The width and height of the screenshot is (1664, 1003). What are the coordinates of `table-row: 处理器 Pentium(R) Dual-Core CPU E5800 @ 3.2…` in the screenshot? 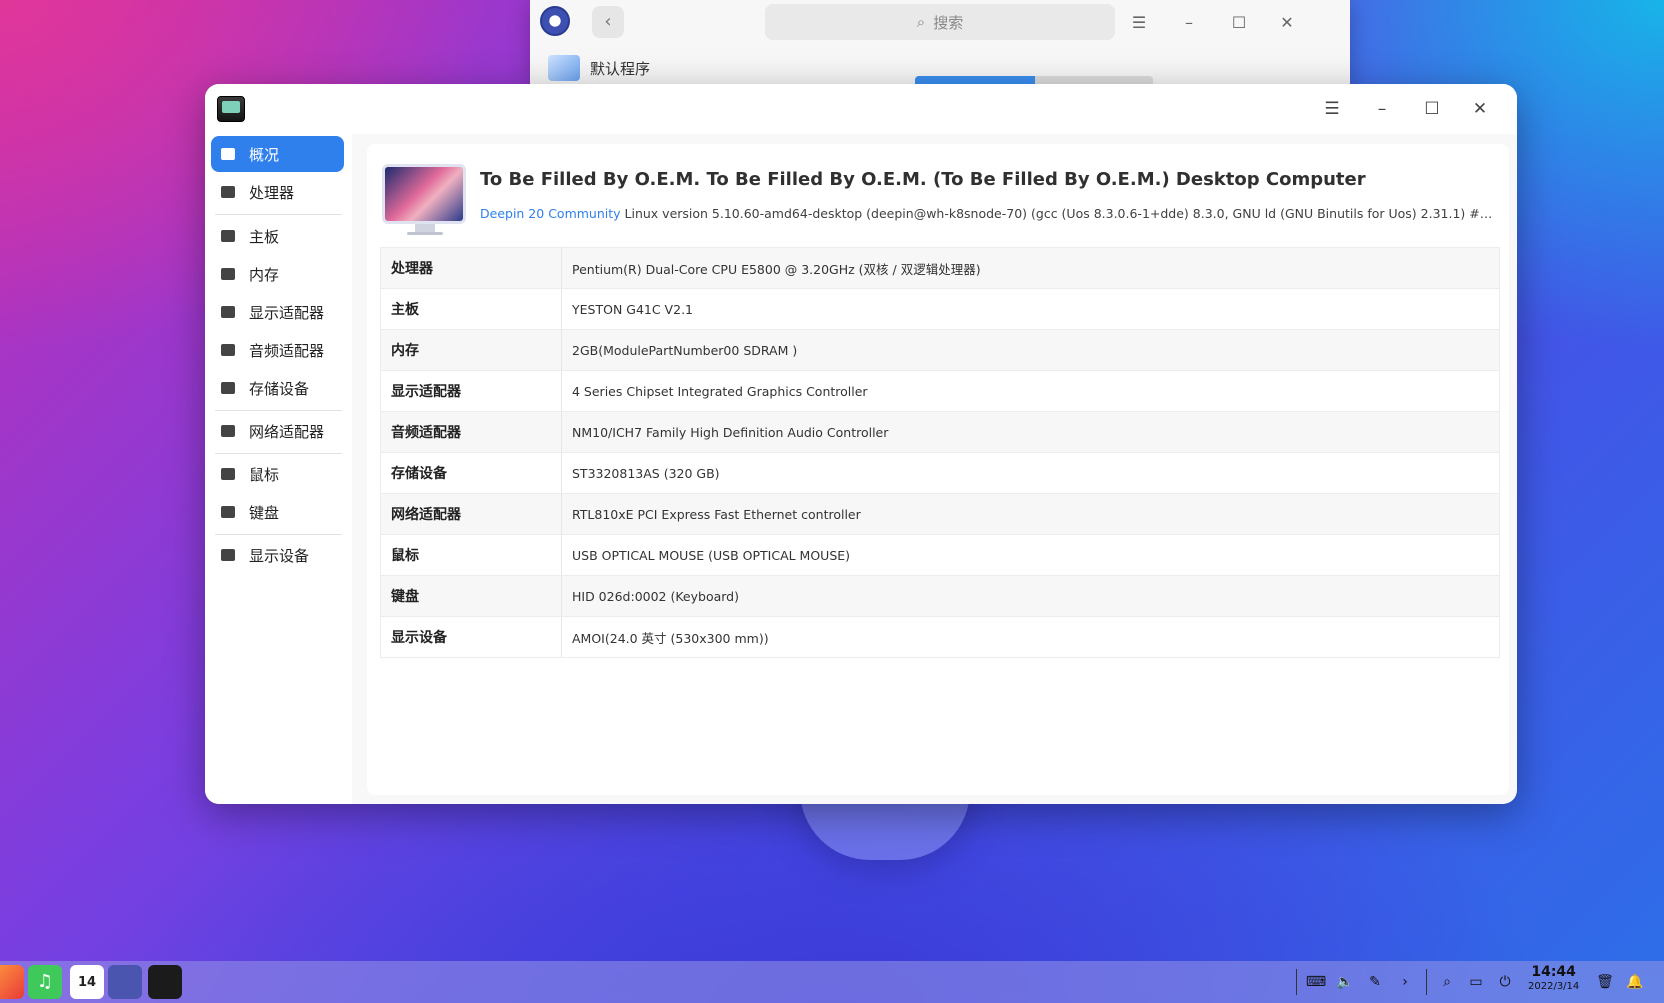 It's located at (940, 268).